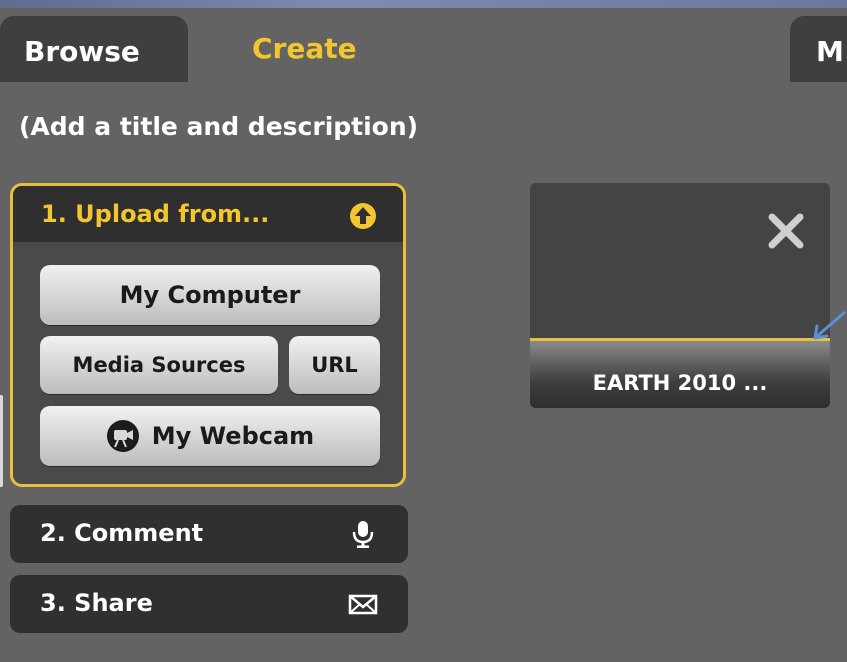  What do you see at coordinates (82, 51) in the screenshot?
I see `tab-browse-label: Browse` at bounding box center [82, 51].